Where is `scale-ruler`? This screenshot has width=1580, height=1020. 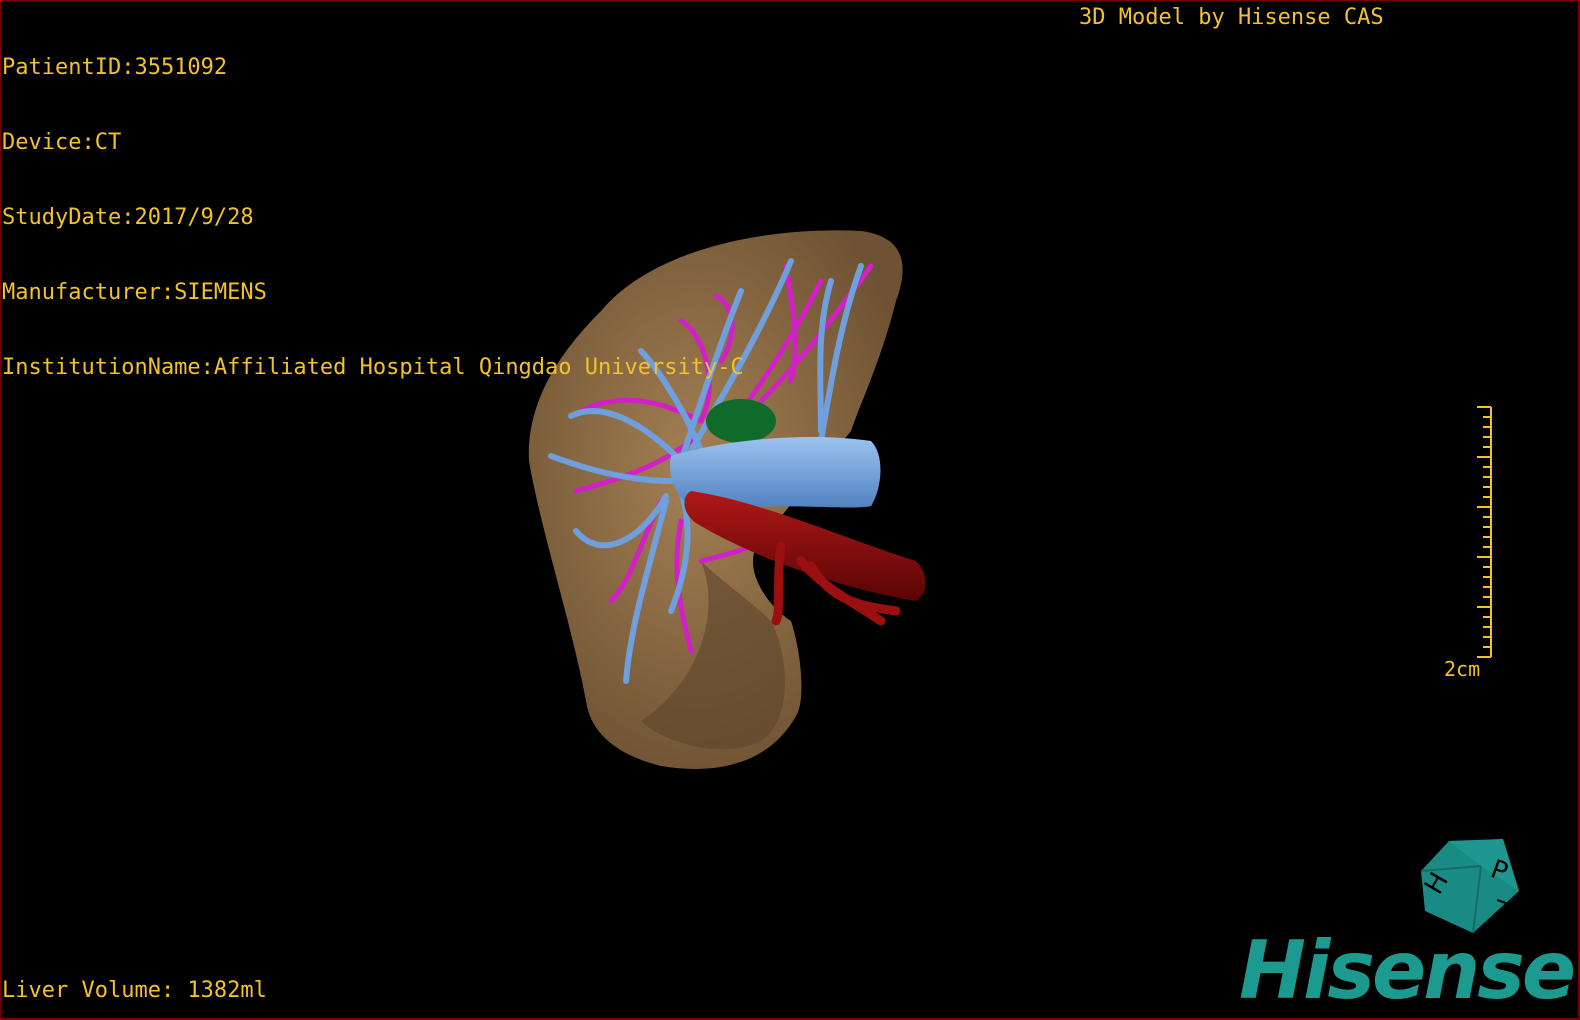 scale-ruler is located at coordinates (1484, 532).